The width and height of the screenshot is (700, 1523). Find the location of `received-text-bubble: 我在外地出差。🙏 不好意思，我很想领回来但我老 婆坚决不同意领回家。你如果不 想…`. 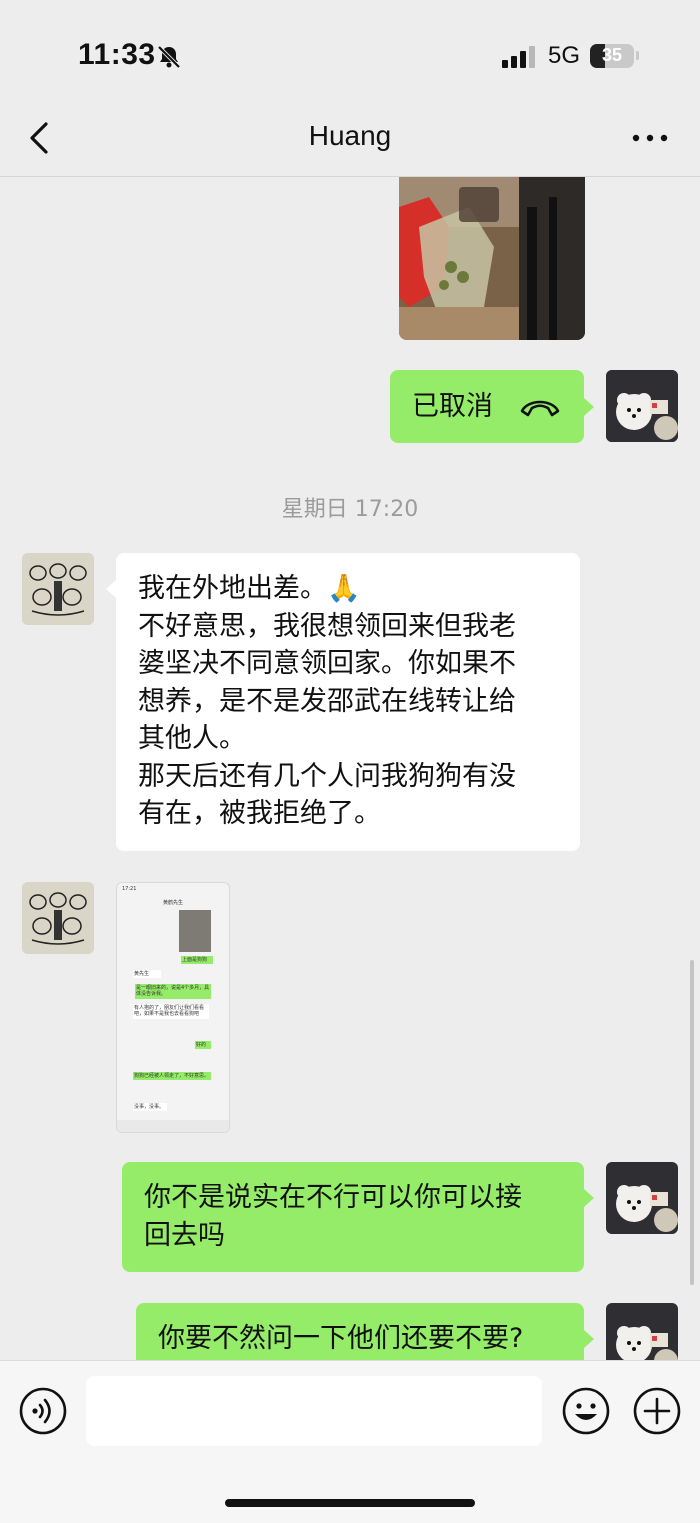

received-text-bubble: 我在外地出差。🙏 不好意思，我很想领回来但我老 婆坚决不同意领回家。你如果不 想… is located at coordinates (348, 702).